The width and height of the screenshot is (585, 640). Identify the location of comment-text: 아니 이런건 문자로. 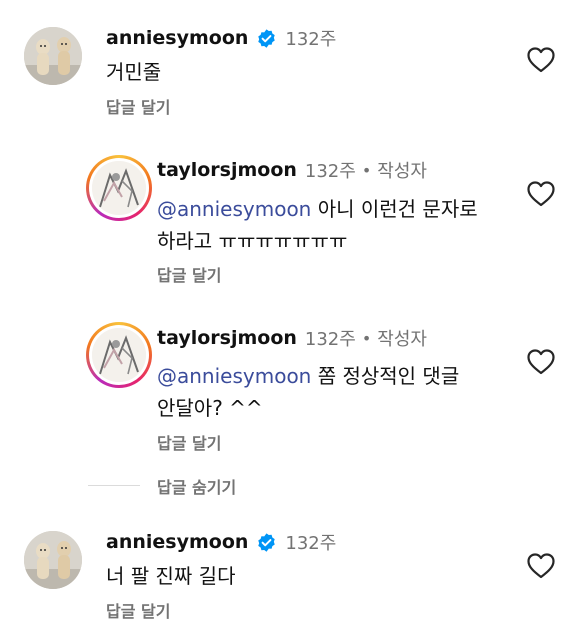
(394, 209).